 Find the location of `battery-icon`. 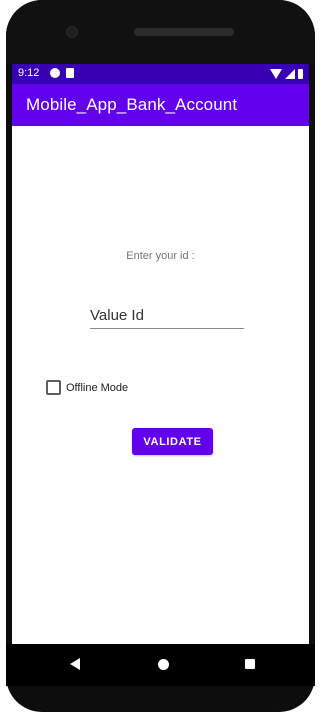

battery-icon is located at coordinates (300, 74).